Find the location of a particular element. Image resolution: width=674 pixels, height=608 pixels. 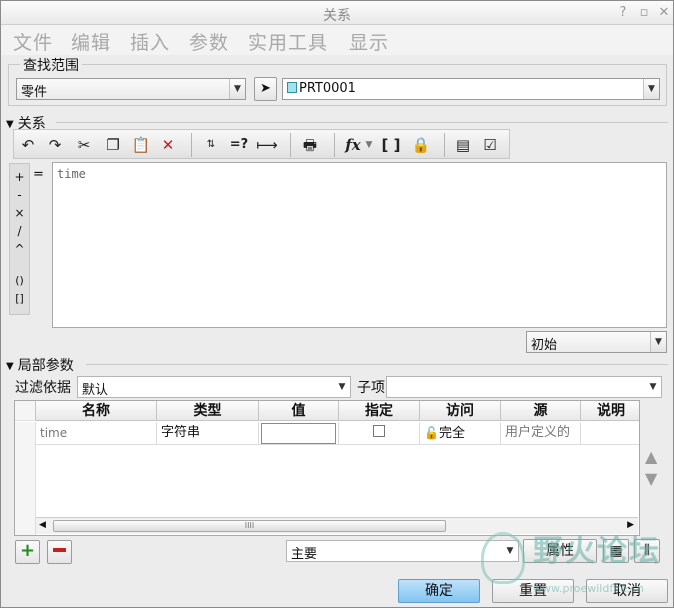

collapse-triangle-icon: ▼ is located at coordinates (10, 366).